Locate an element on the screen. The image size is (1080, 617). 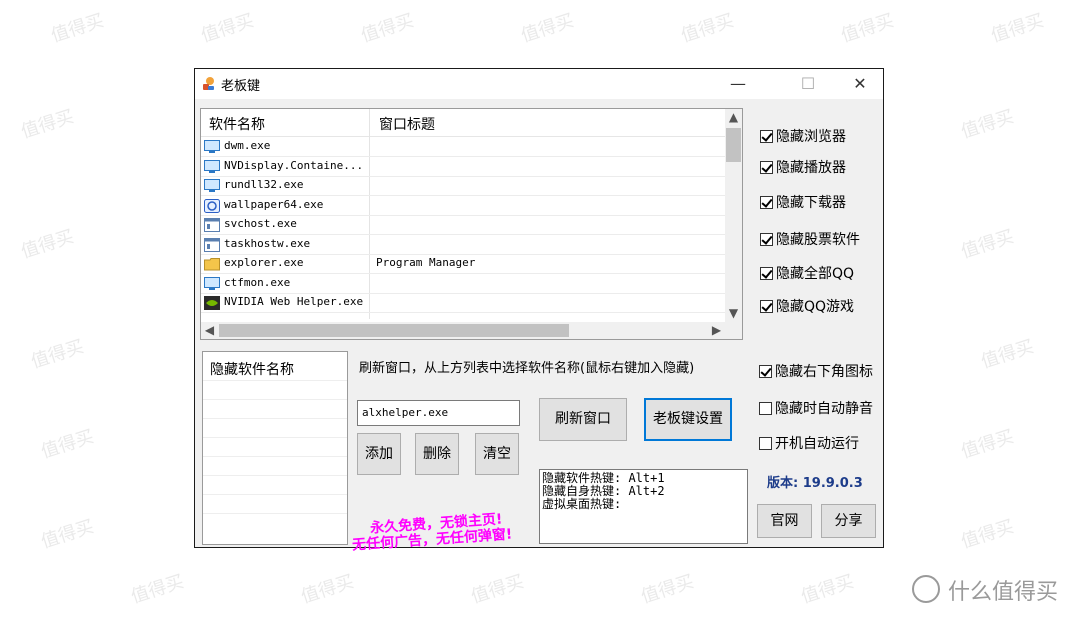
process-list-header: 软件名称 窗口标题 is located at coordinates (463, 123).